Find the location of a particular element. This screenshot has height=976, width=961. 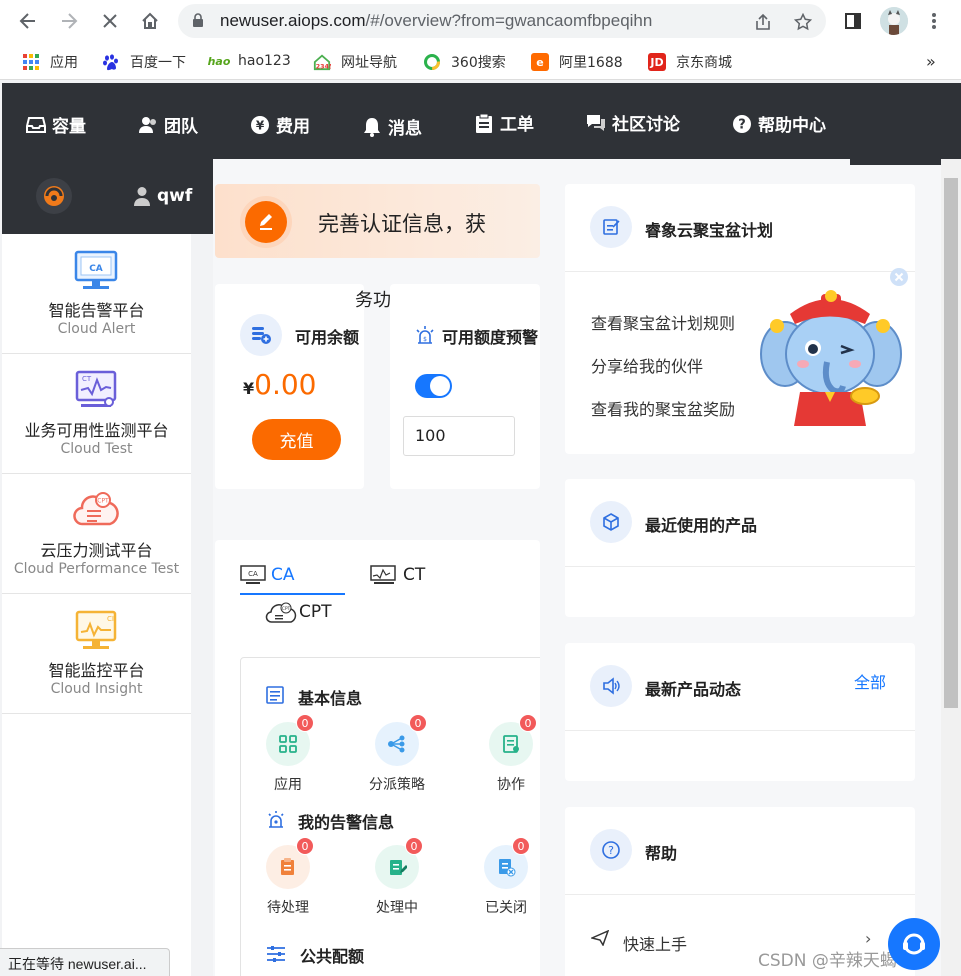

plan-link-rules: 查看聚宝盆计划规则 is located at coordinates (663, 322).